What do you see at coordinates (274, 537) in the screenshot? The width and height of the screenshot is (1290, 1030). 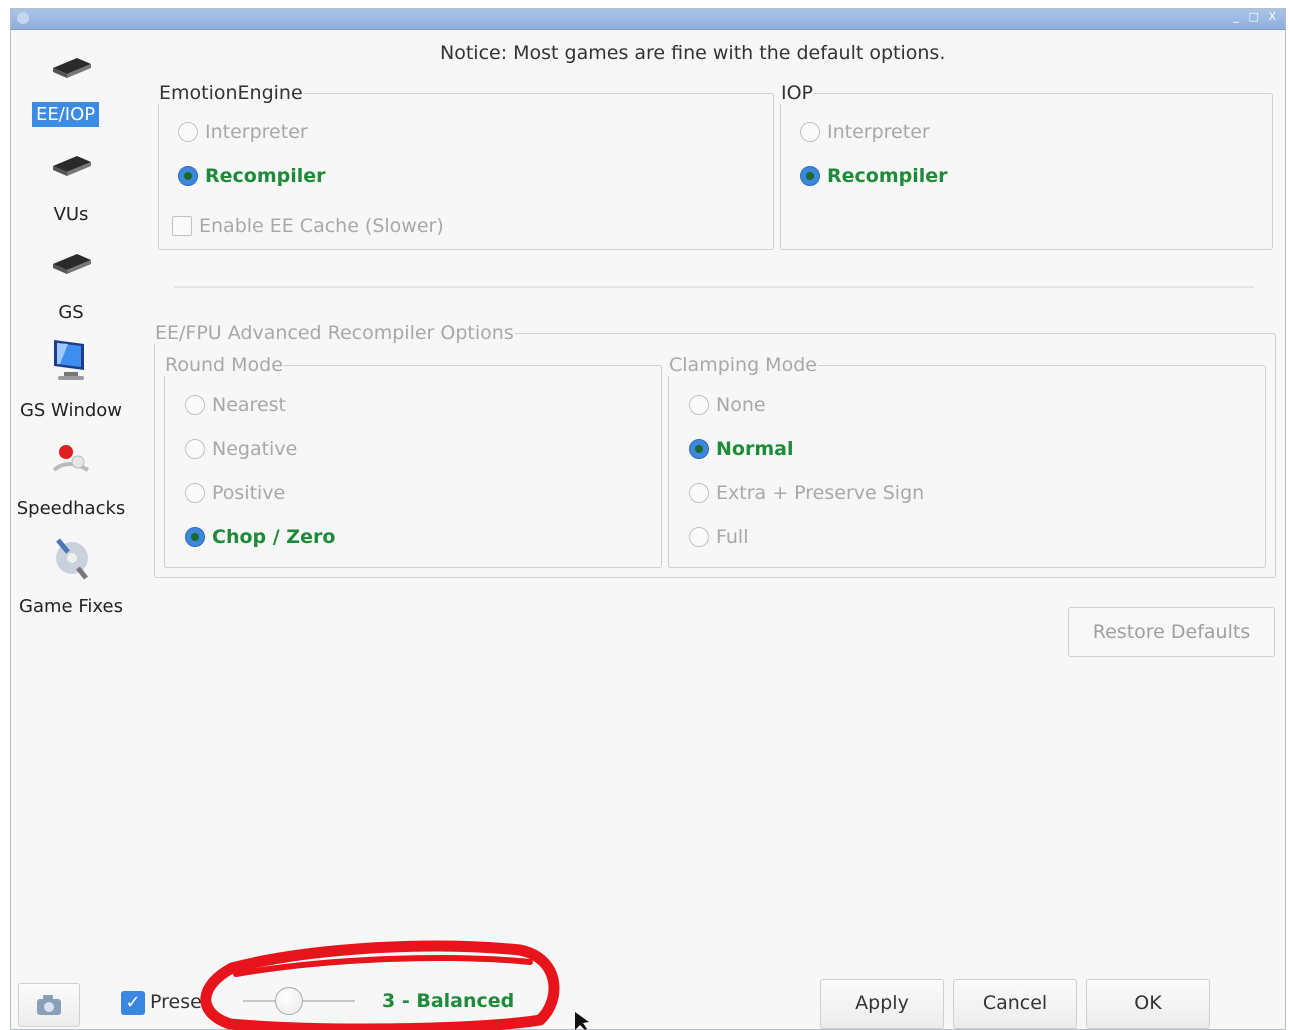 I see `round-chop-zero-label: Chop / Zero` at bounding box center [274, 537].